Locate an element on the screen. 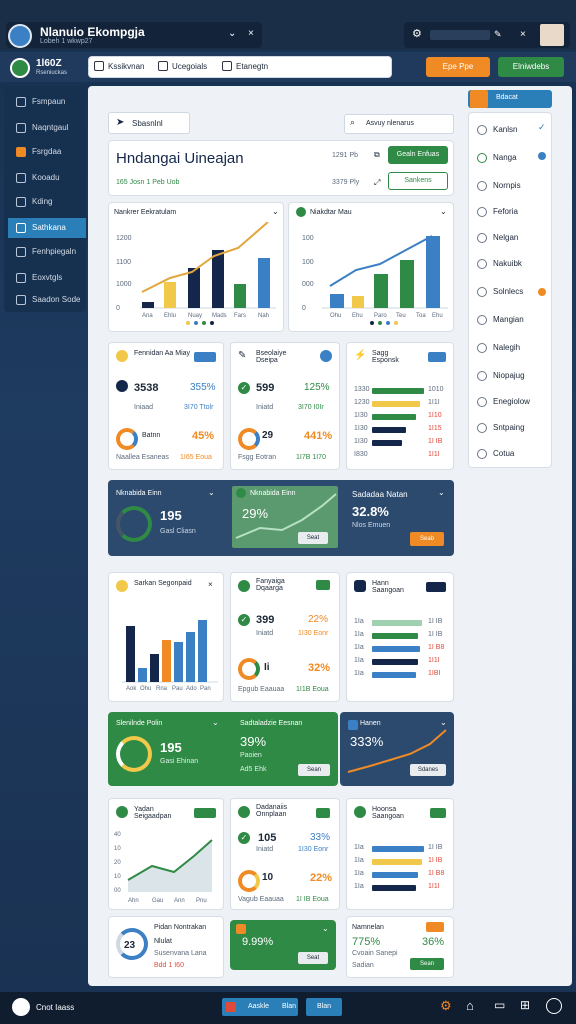 The width and height of the screenshot is (576, 1024). brand: 1l60Z Rseniuckas is located at coordinates (47, 68).